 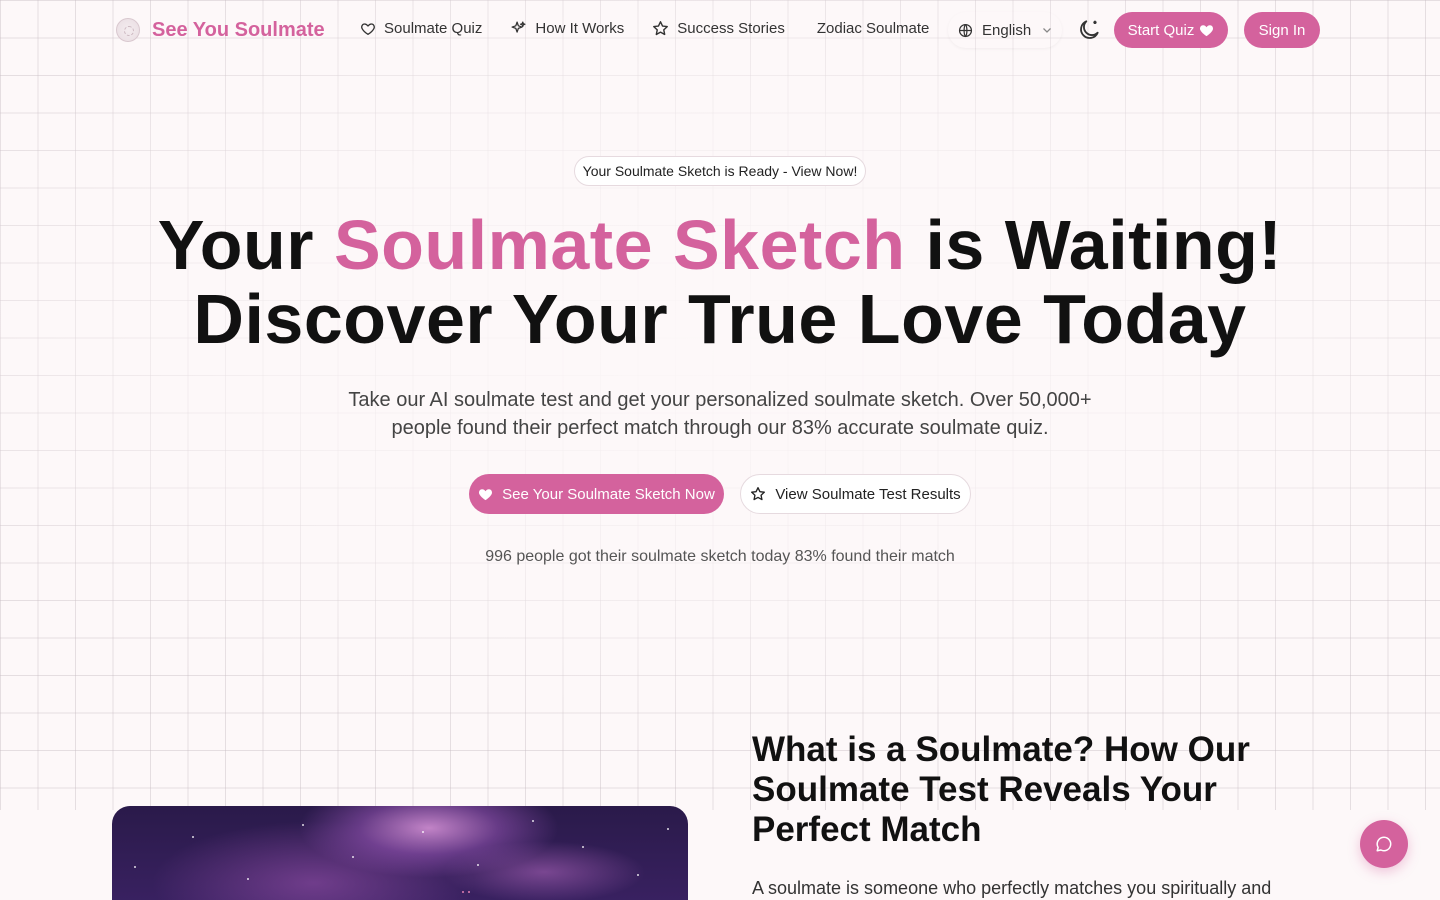 I want to click on nav-zodiac-soulmate: Zodiac Soulmate, so click(x=873, y=28).